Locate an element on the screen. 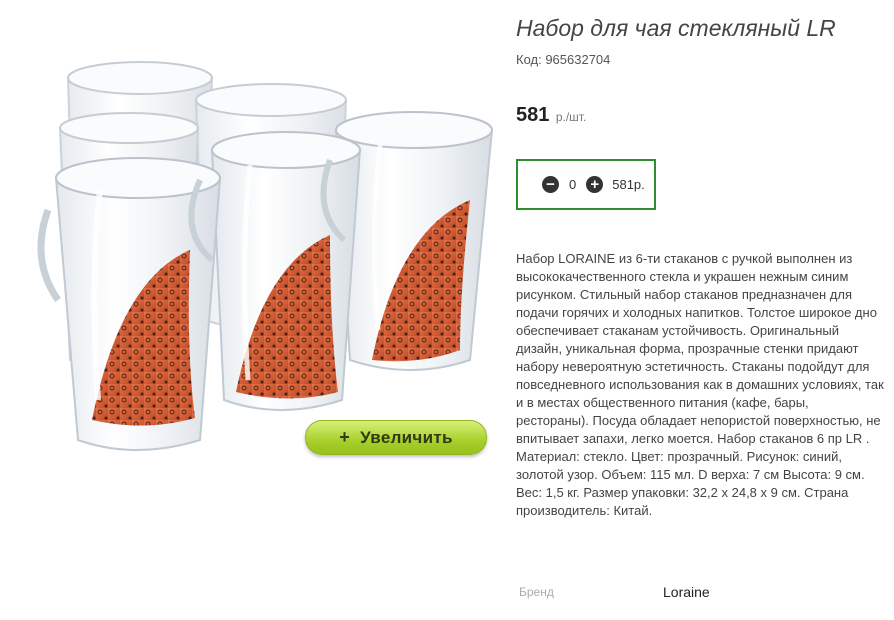 The image size is (894, 620). price-unit: р./шт. is located at coordinates (571, 117).